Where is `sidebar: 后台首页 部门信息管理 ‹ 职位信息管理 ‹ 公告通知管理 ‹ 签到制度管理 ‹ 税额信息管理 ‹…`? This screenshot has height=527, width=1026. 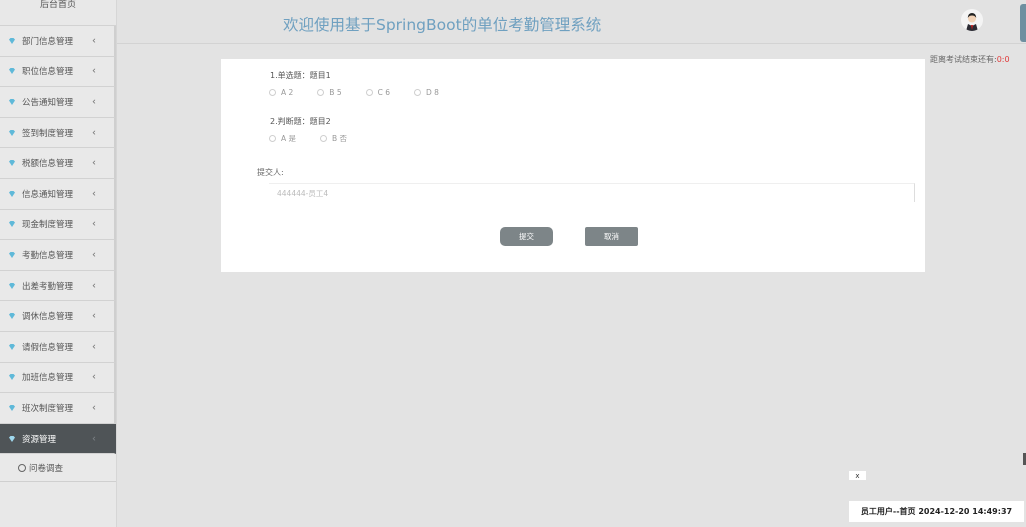 sidebar: 后台首页 部门信息管理 ‹ 职位信息管理 ‹ 公告通知管理 ‹ 签到制度管理 ‹ 税额信息管理 ‹… is located at coordinates (58, 263).